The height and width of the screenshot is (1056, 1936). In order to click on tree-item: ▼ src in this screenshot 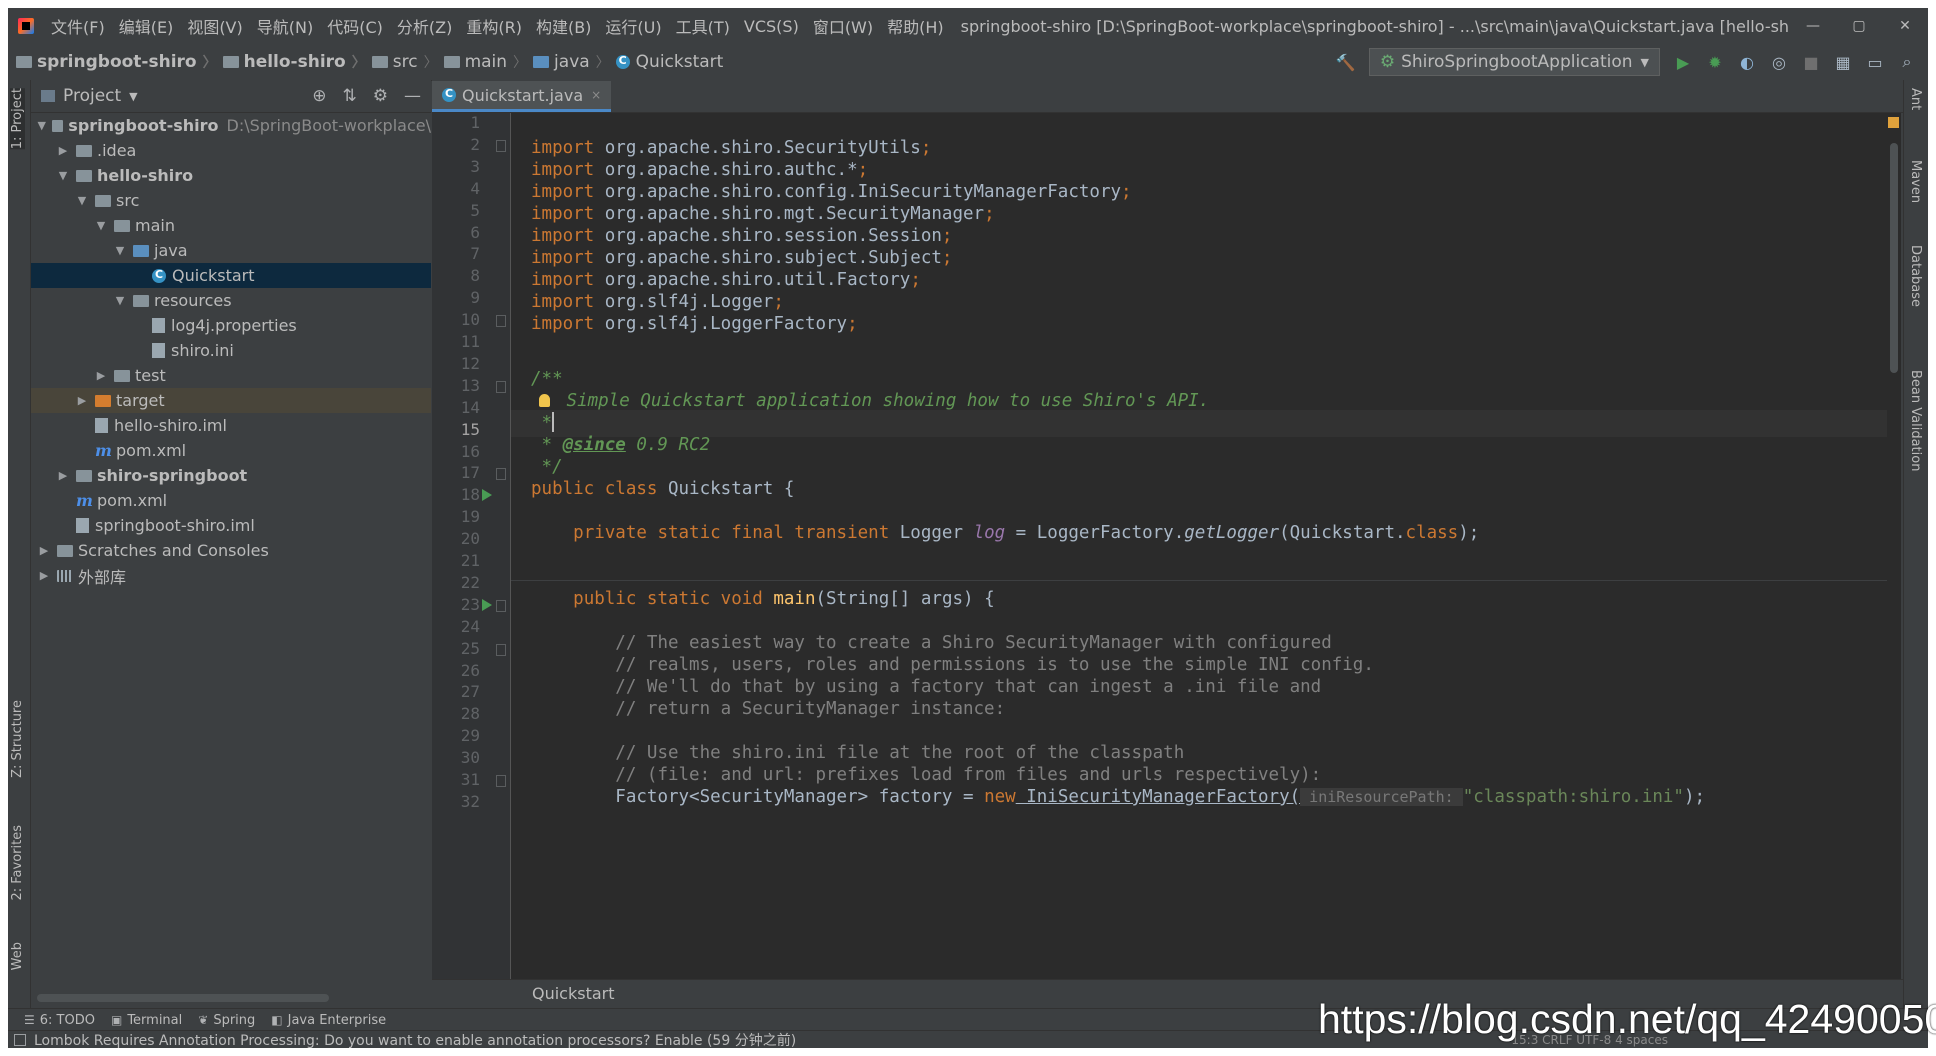, I will do `click(231, 200)`.